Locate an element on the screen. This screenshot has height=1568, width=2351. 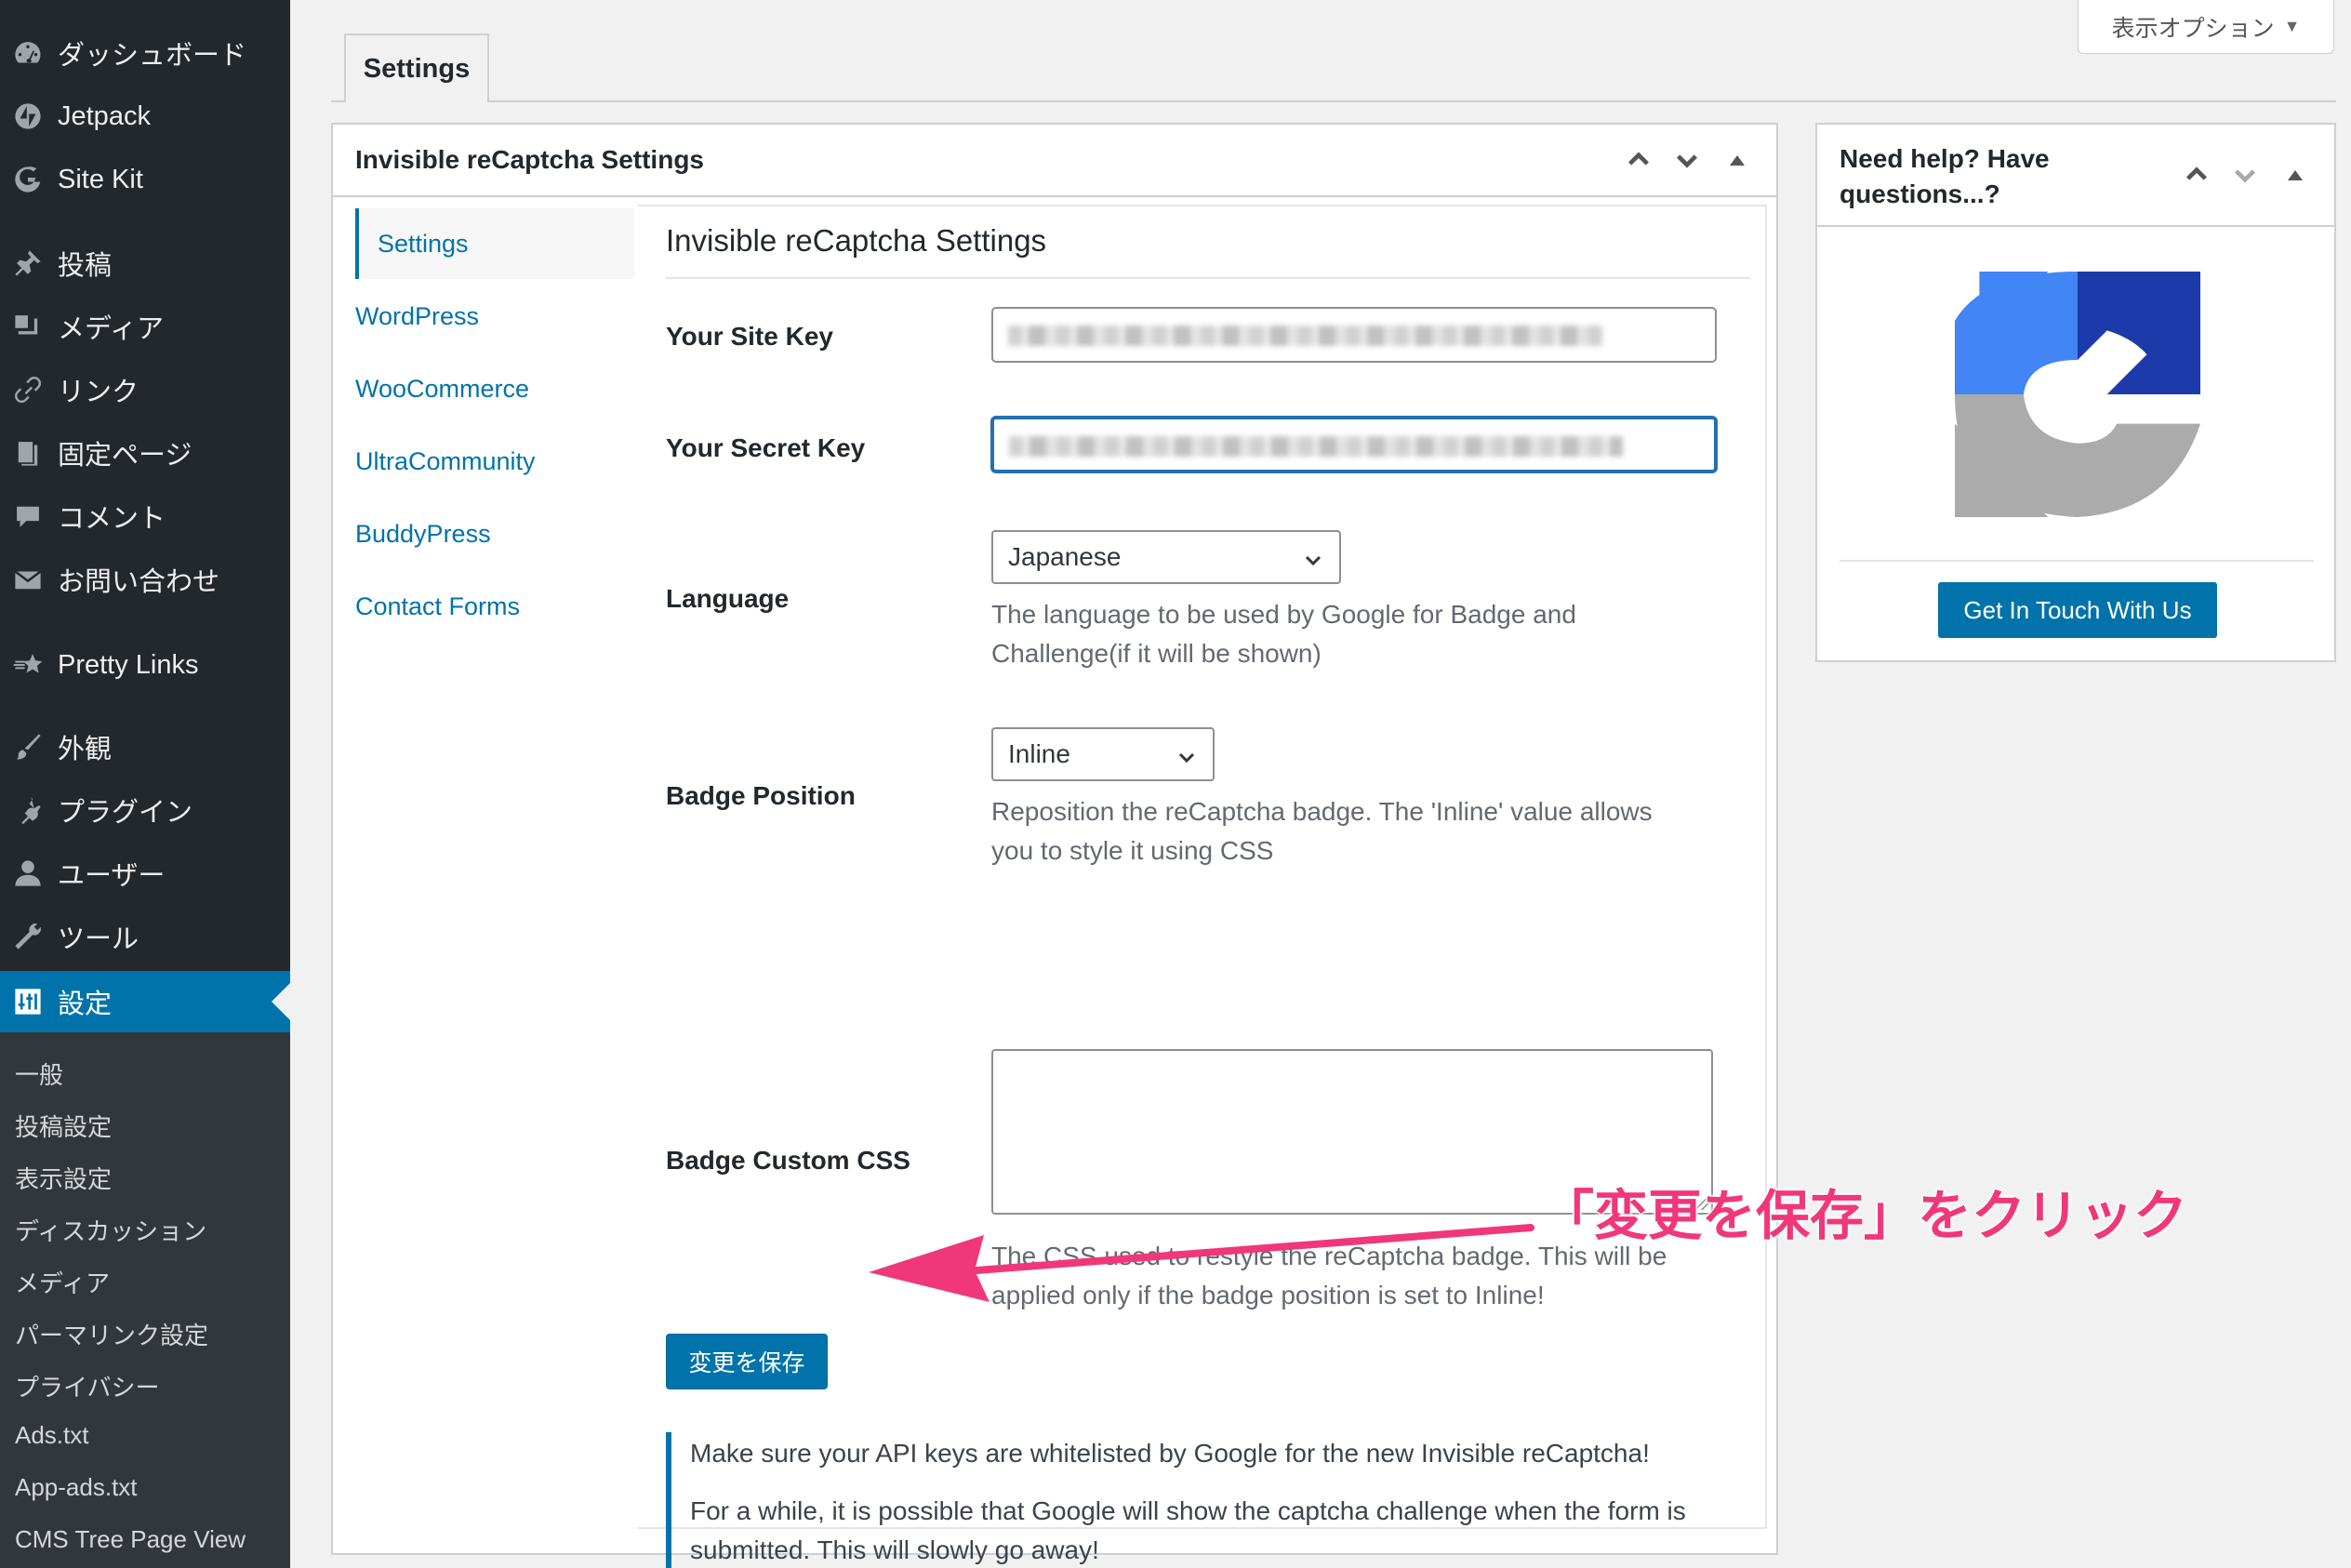
menu-dashboard: ダッシュボード is located at coordinates (145, 53).